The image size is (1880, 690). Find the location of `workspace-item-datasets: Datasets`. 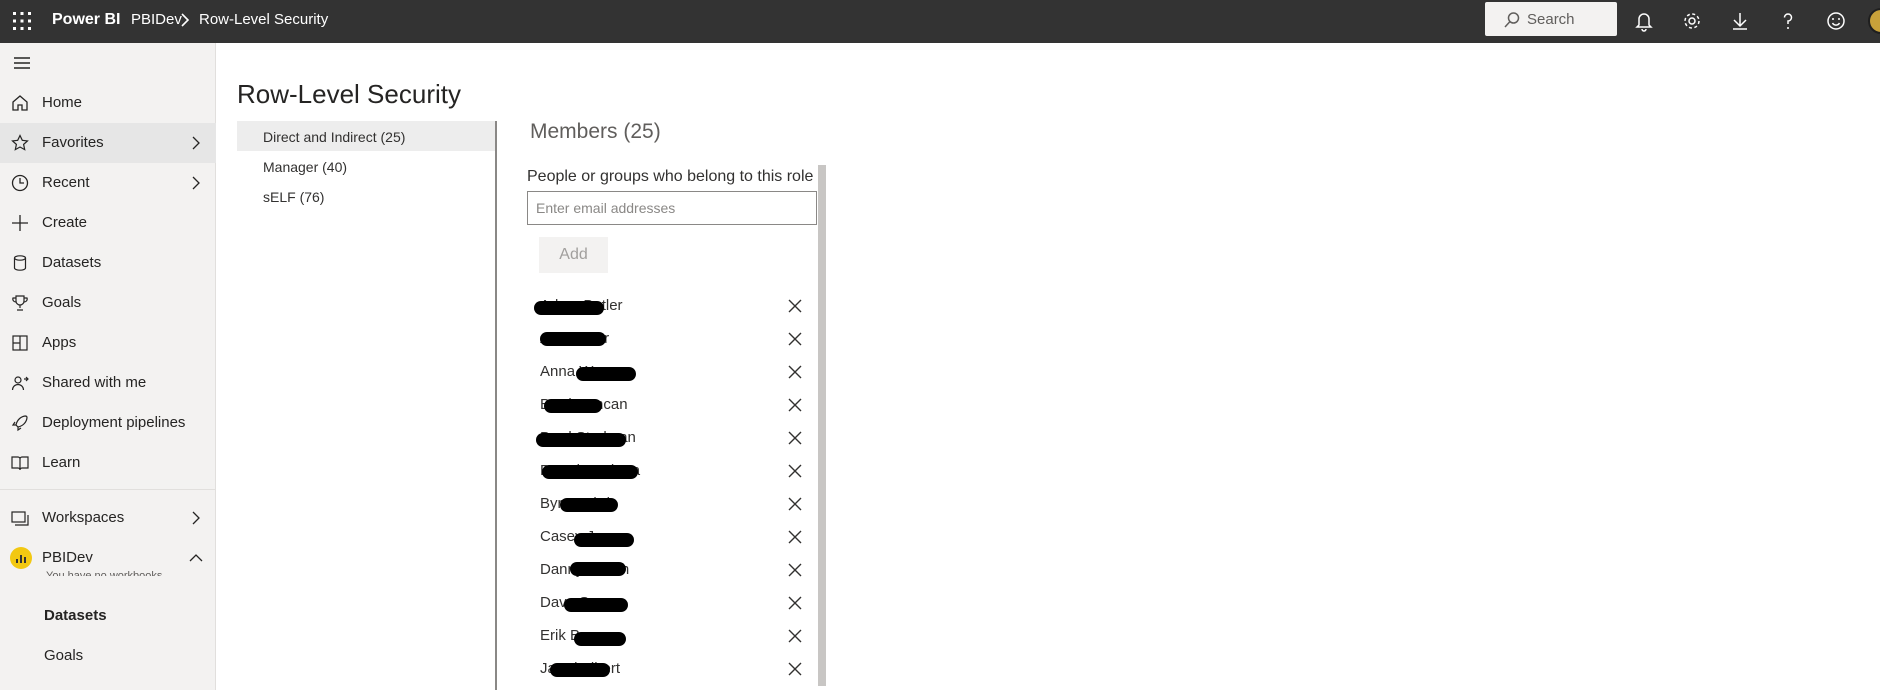

workspace-item-datasets: Datasets is located at coordinates (75, 615).